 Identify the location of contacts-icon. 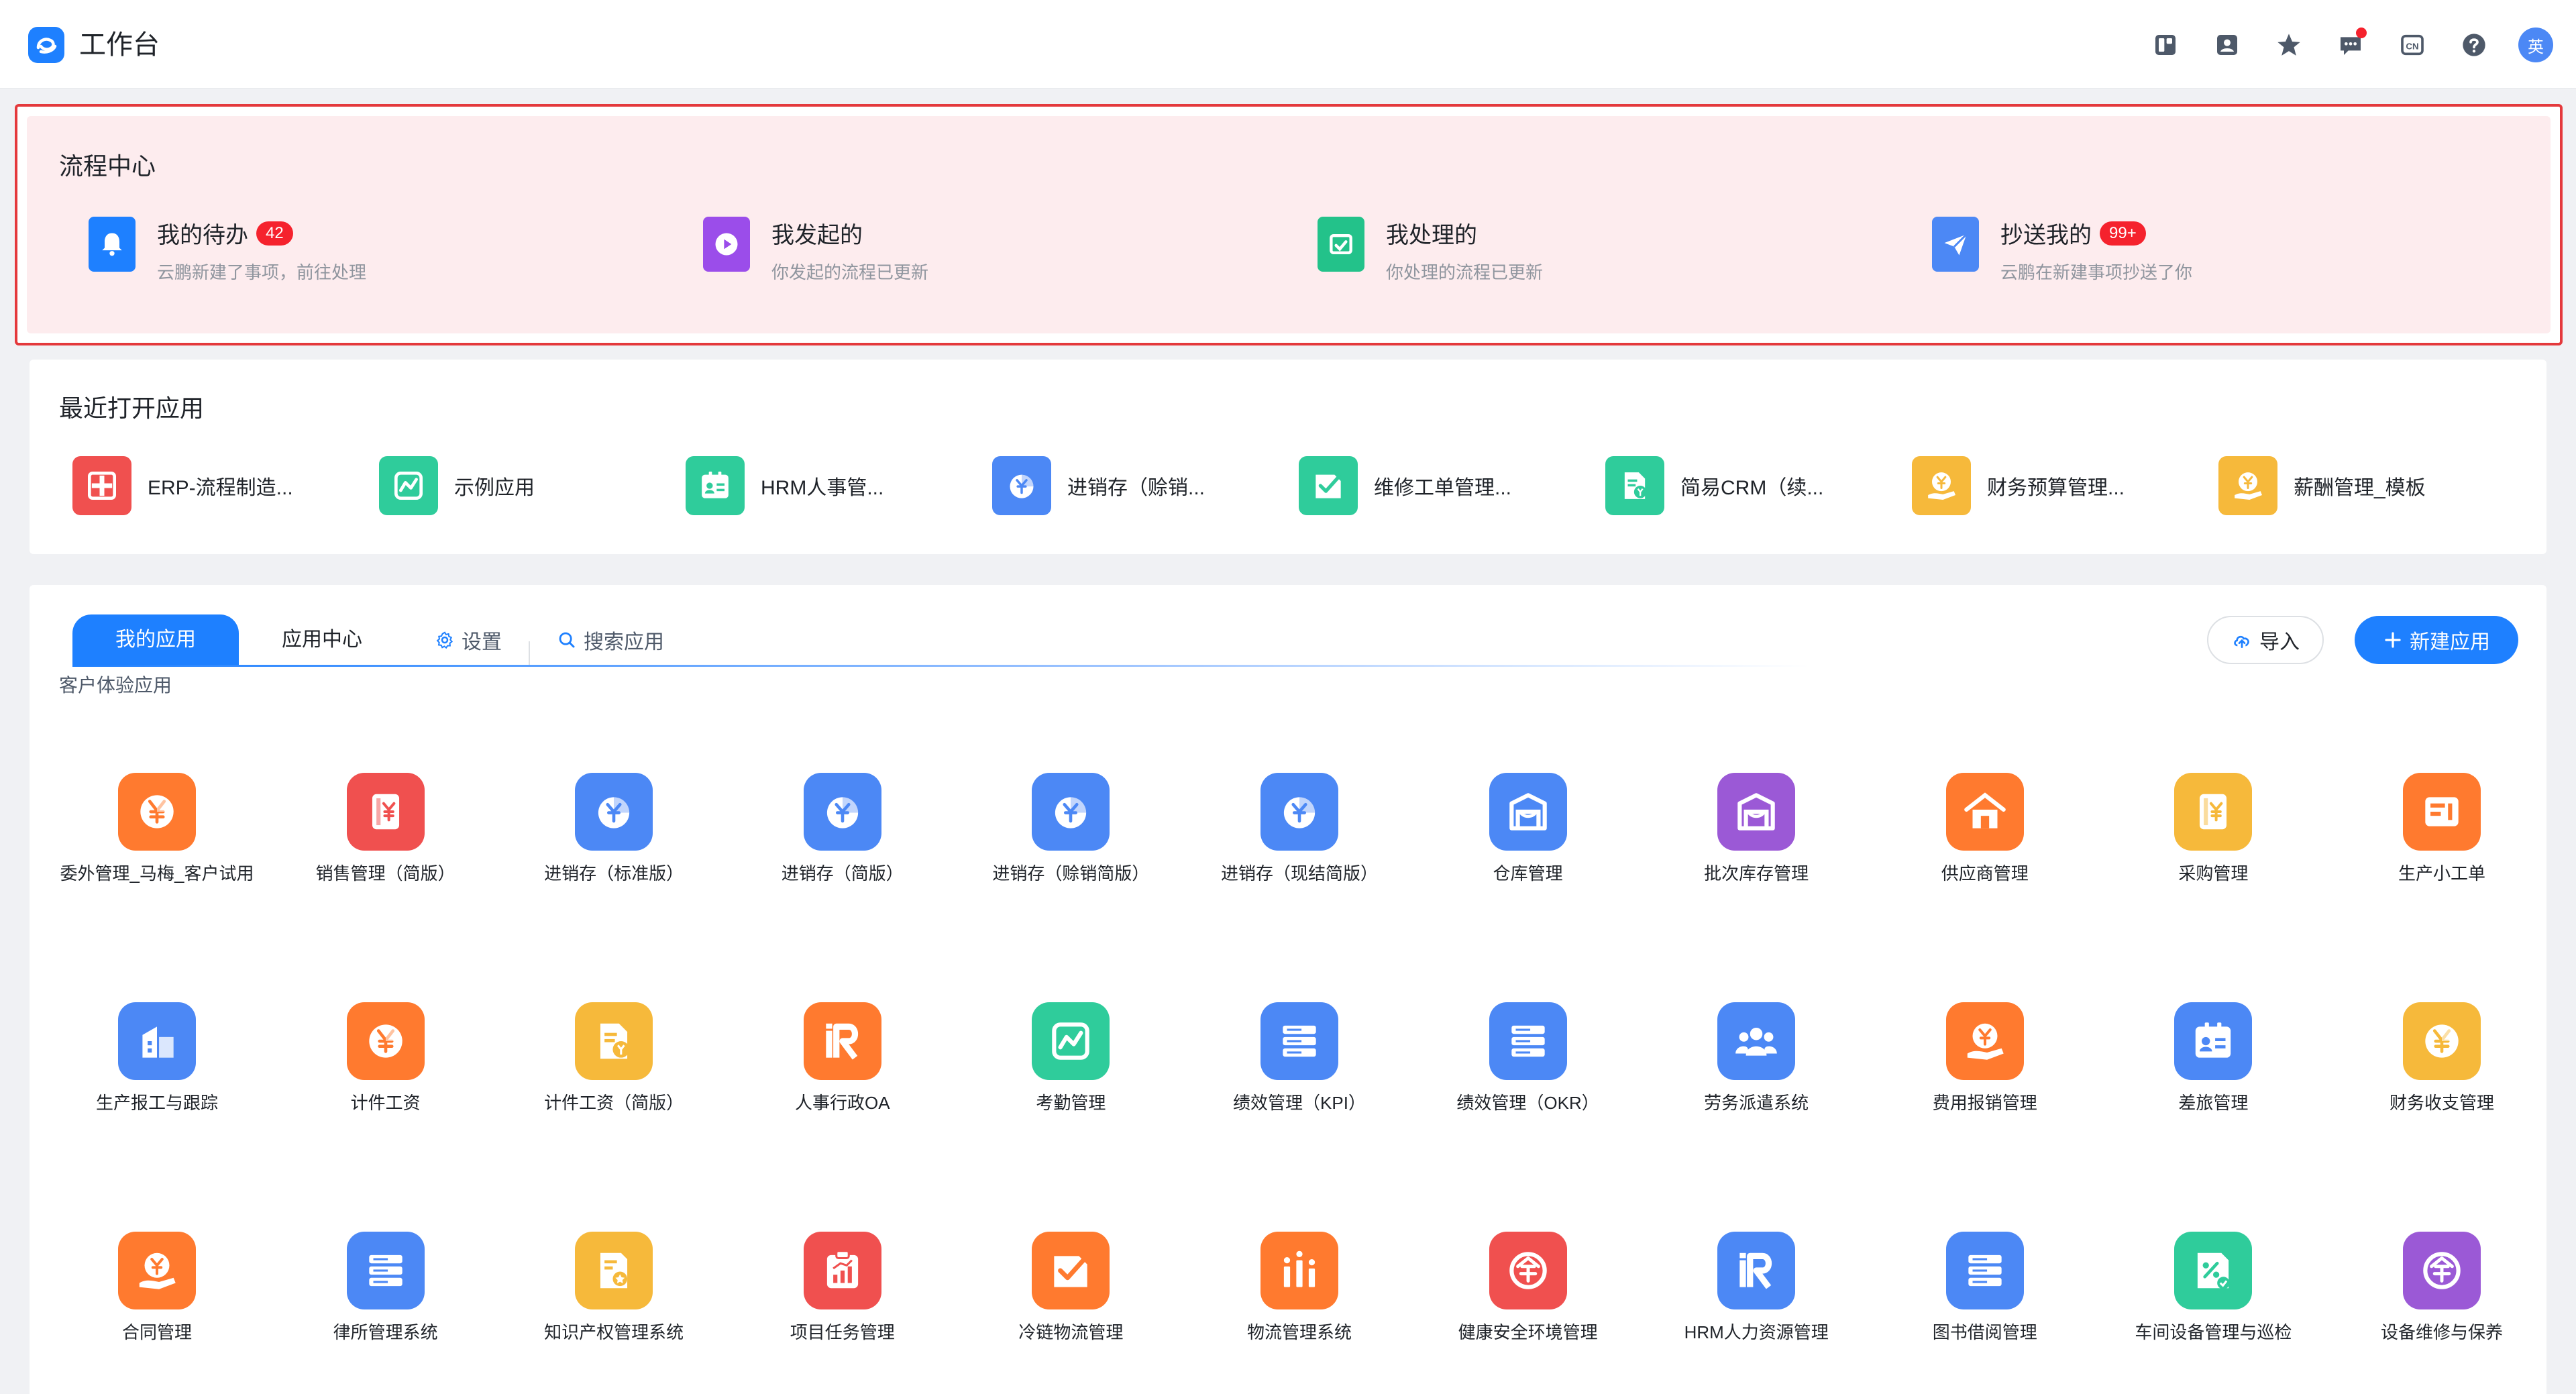
(2227, 45).